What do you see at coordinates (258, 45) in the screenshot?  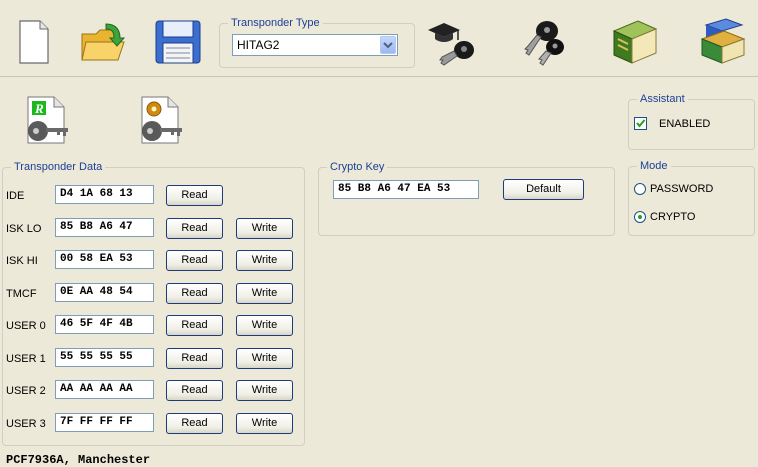 I see `transponder-type-value: HITAG2` at bounding box center [258, 45].